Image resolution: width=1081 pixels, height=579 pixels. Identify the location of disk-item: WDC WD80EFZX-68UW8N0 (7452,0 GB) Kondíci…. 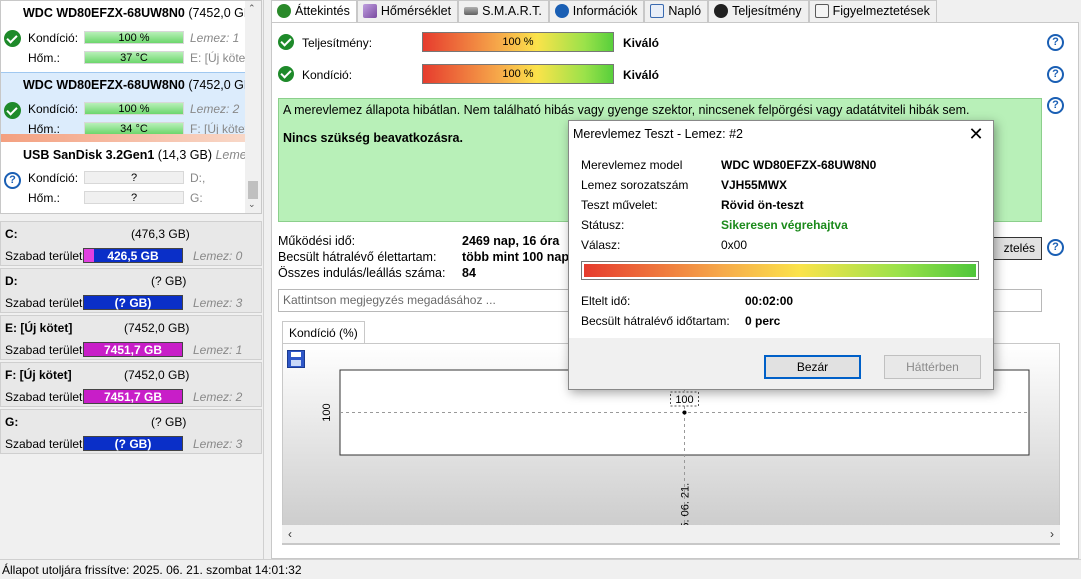
(128, 36).